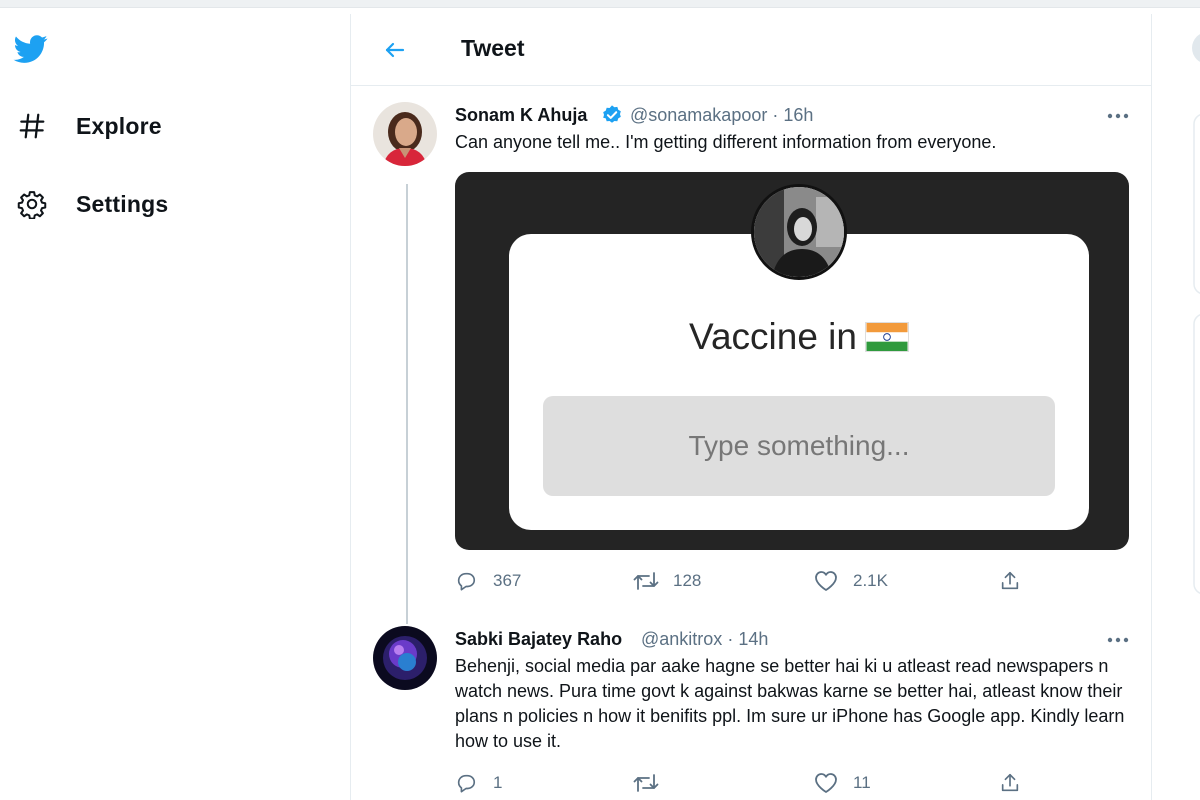 This screenshot has height=800, width=1200. What do you see at coordinates (799, 446) in the screenshot?
I see `story-answer-input` at bounding box center [799, 446].